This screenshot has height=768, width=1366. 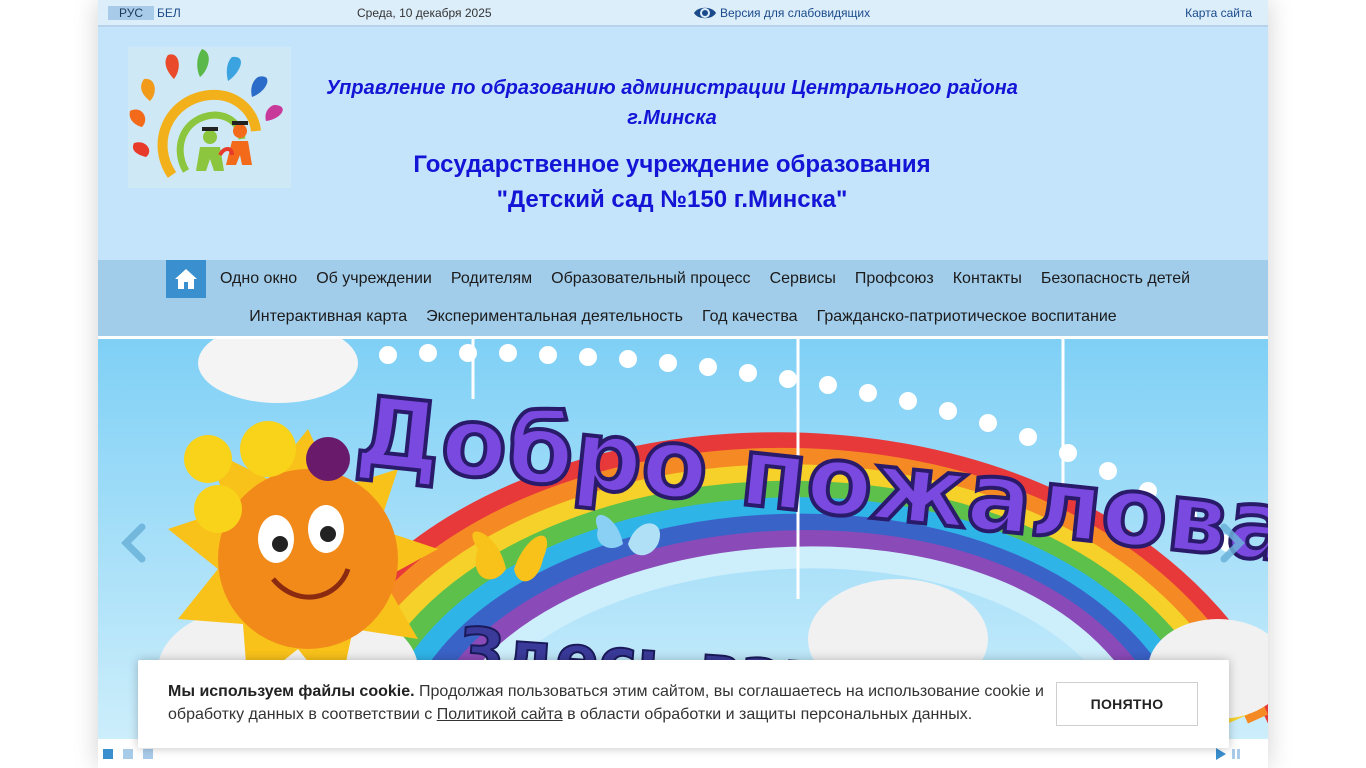 I want to click on lang-ru-button: РУС, so click(x=131, y=13).